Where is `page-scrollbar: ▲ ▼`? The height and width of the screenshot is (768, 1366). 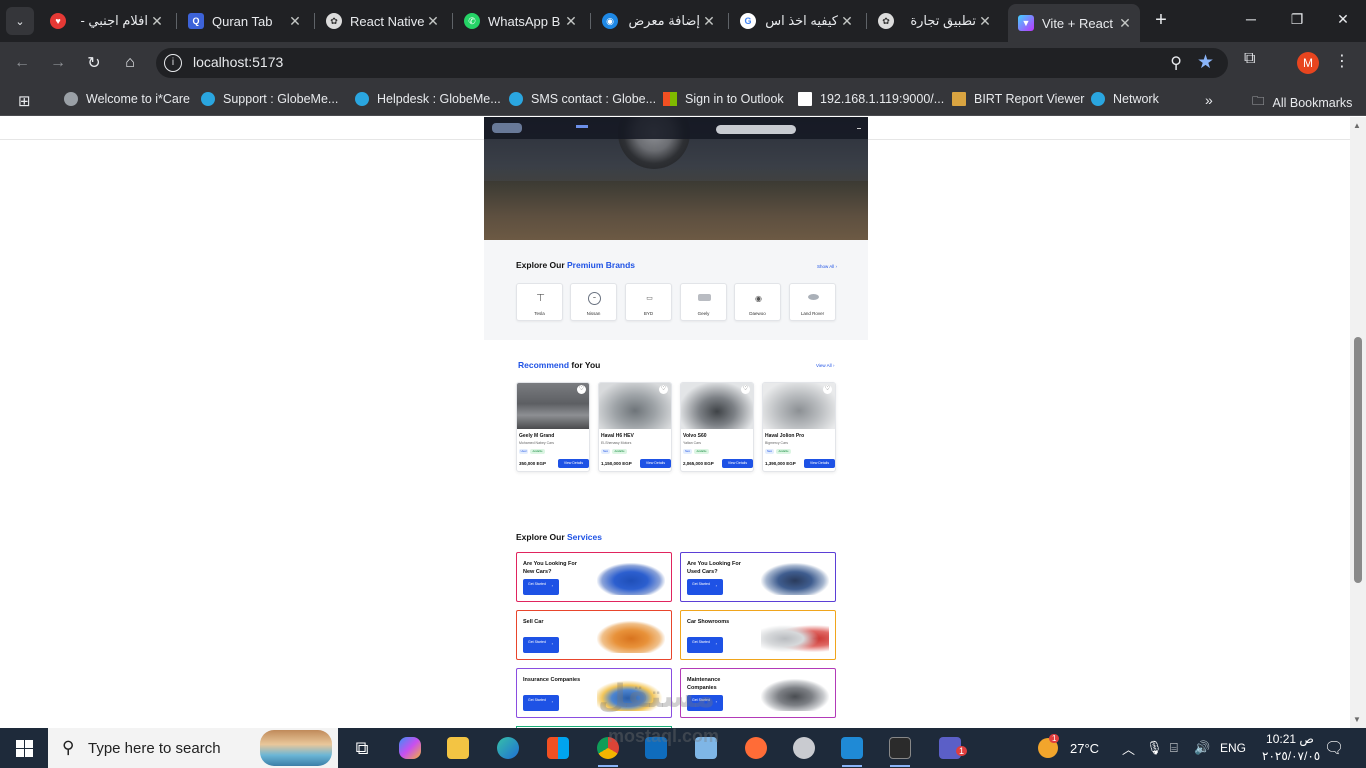
page-scrollbar: ▲ ▼ is located at coordinates (1358, 422).